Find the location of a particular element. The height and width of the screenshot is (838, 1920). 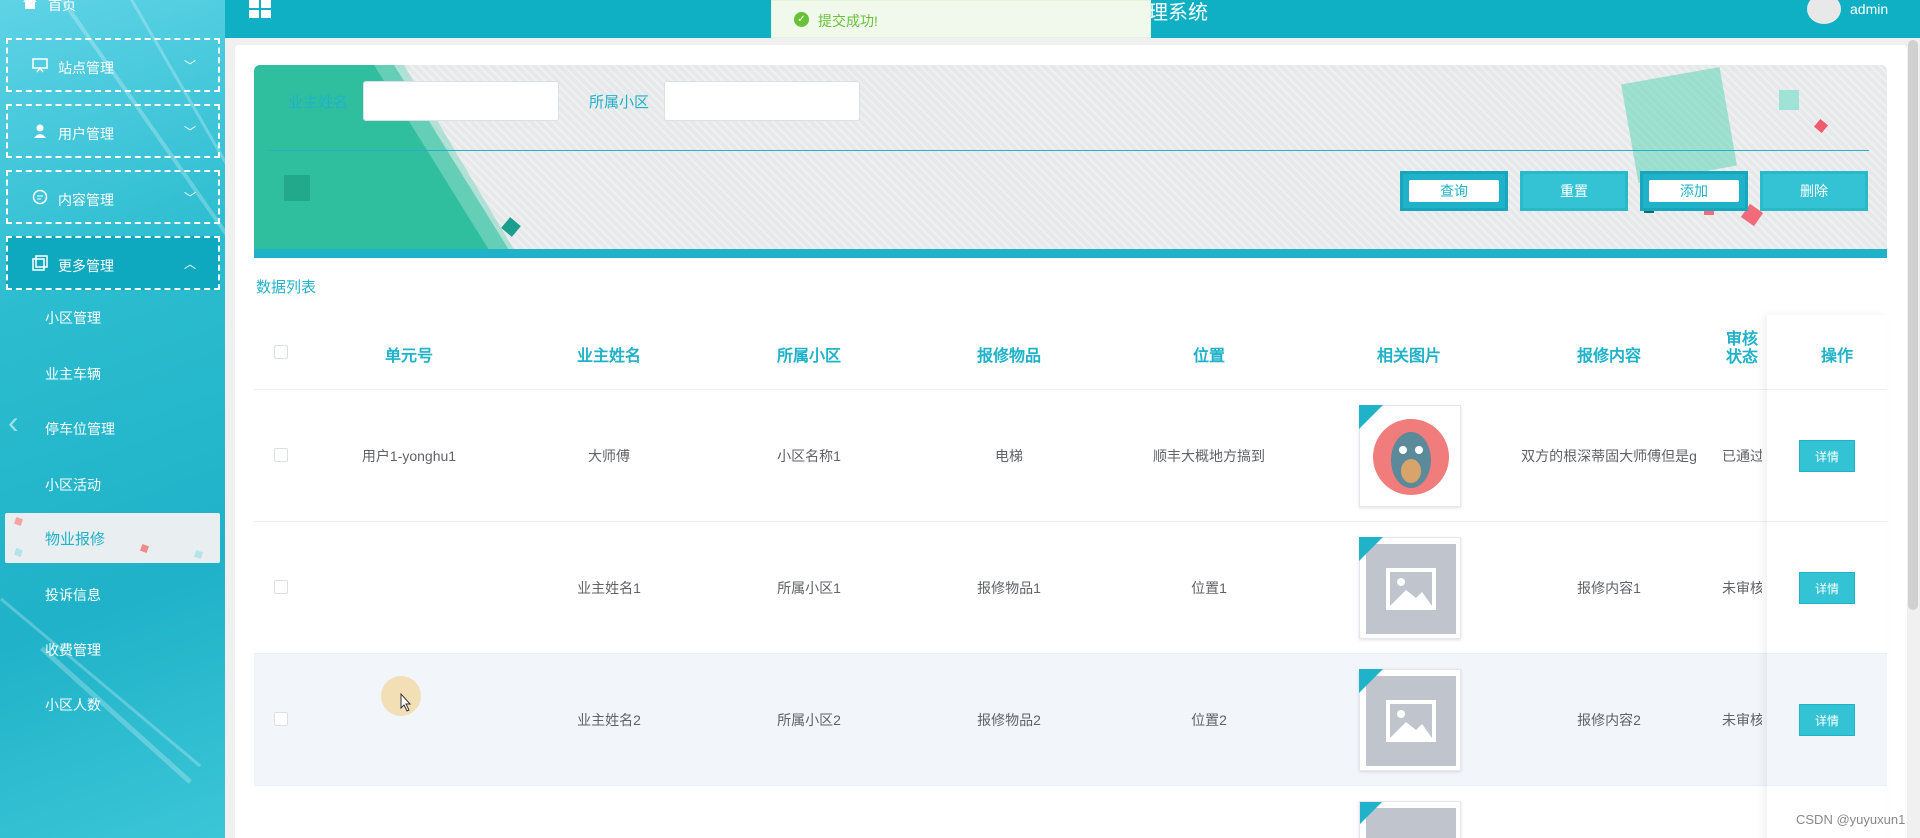

table-row is located at coordinates (1070, 811).